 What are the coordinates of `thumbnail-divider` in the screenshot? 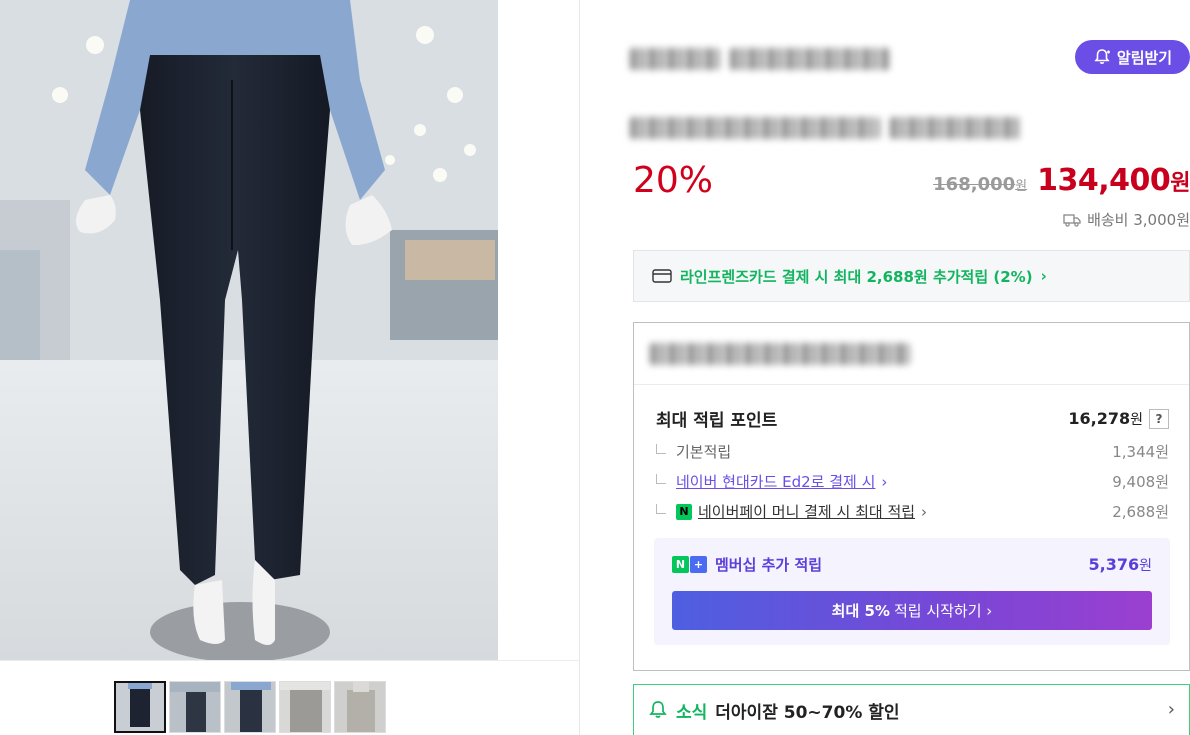 It's located at (289, 660).